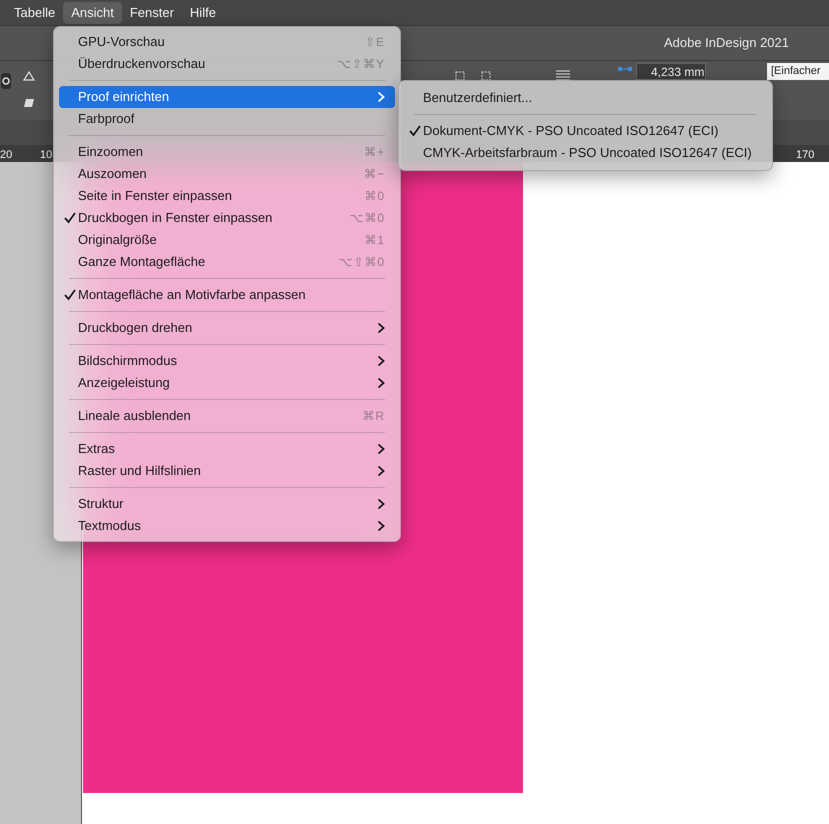  I want to click on menu-item: Originalgröße ⌘1, so click(227, 240).